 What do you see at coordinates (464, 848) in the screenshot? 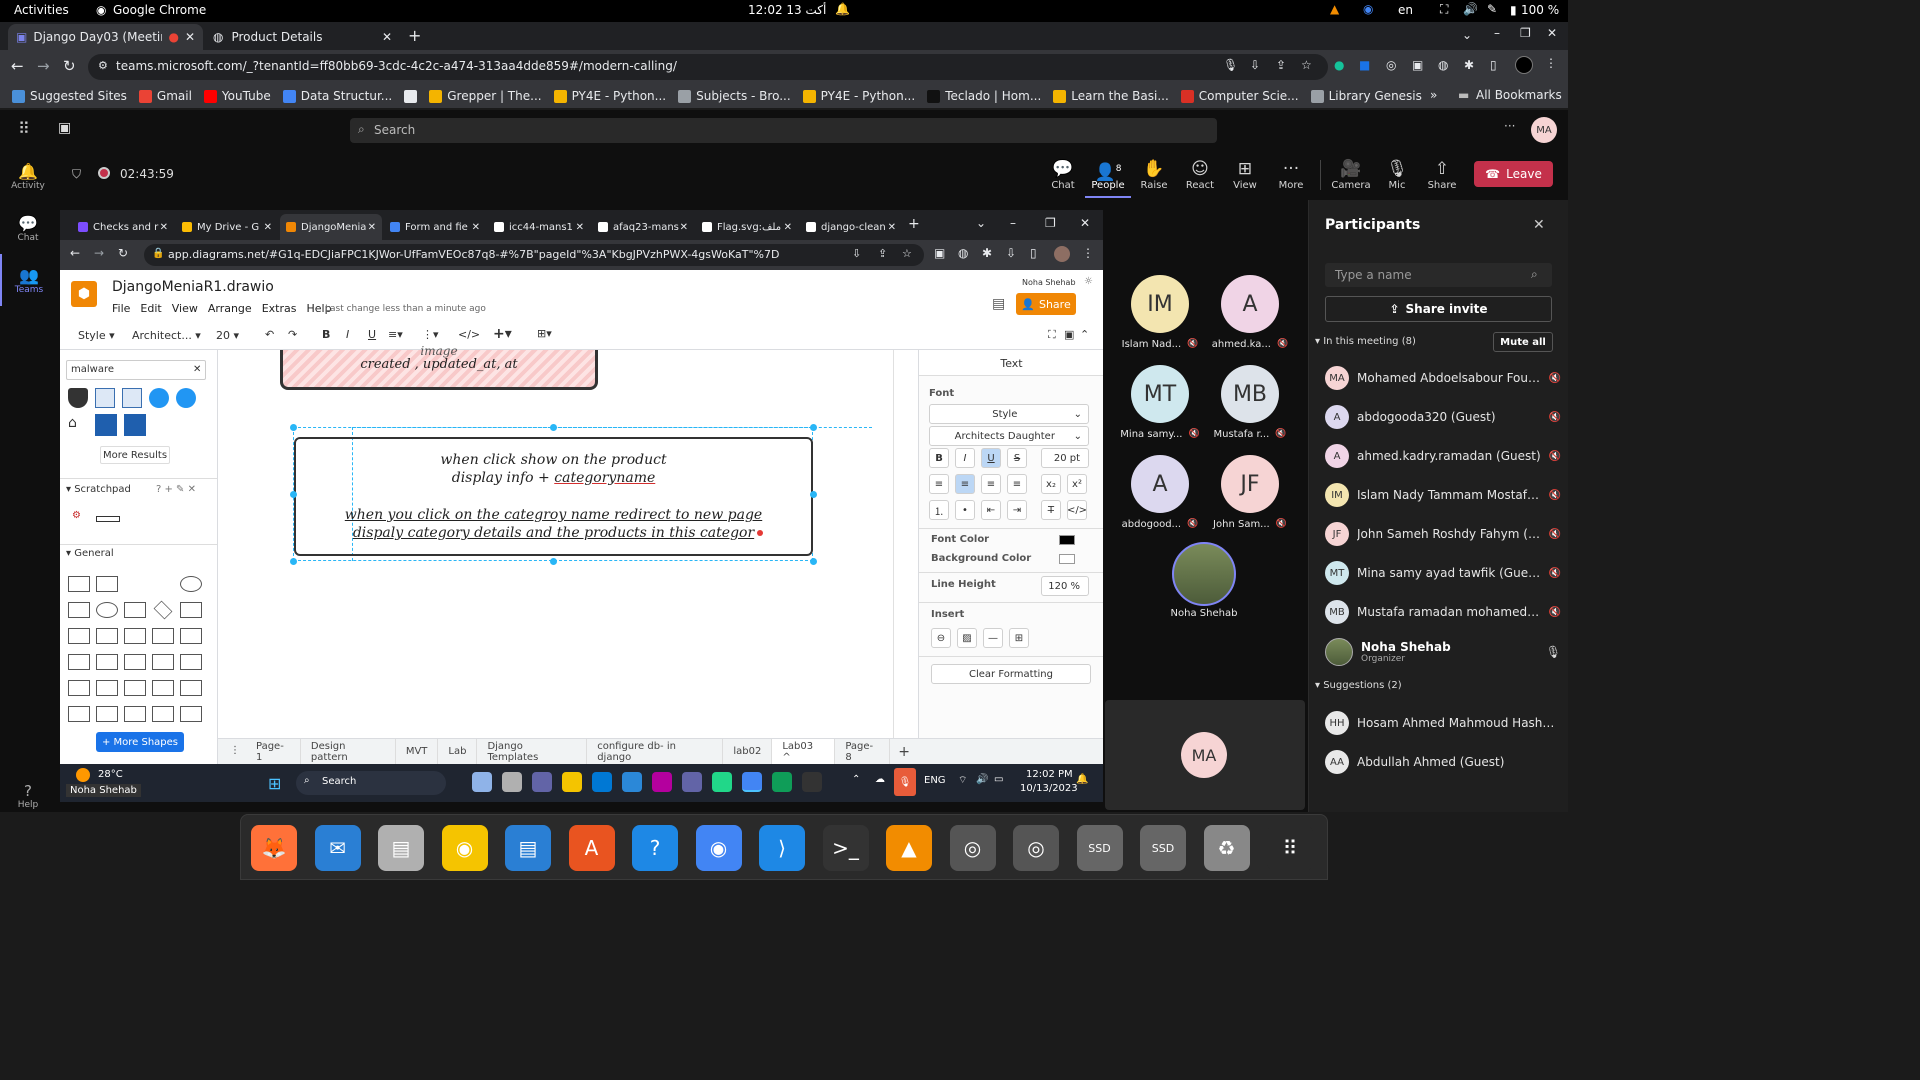
I see `rhythmbox-icon: ◉` at bounding box center [464, 848].